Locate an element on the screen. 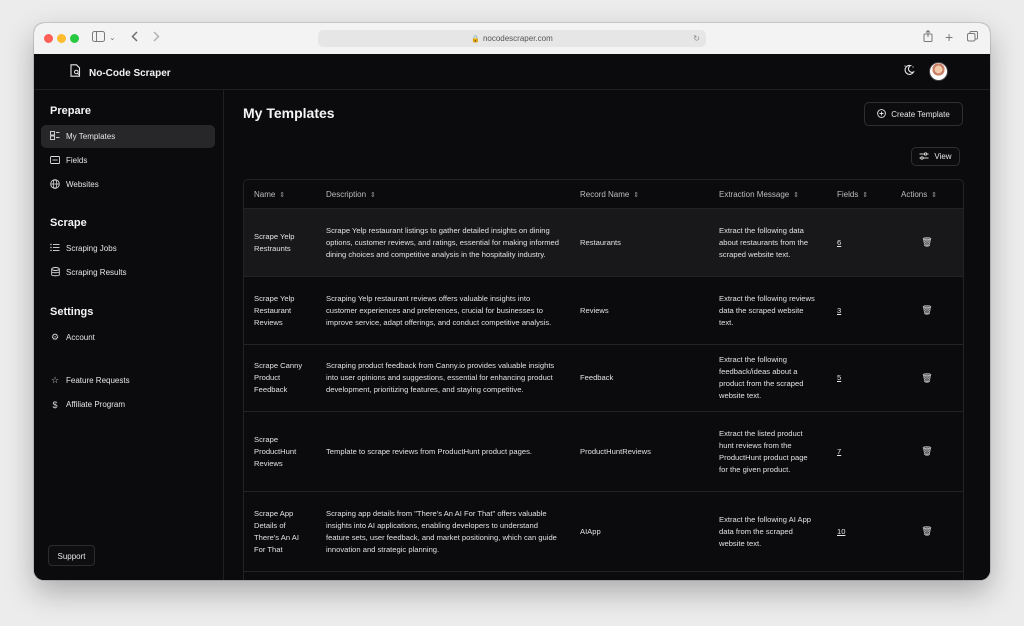 This screenshot has width=1024, height=626. sidebar-item-my-templates: My Templates is located at coordinates (128, 136).